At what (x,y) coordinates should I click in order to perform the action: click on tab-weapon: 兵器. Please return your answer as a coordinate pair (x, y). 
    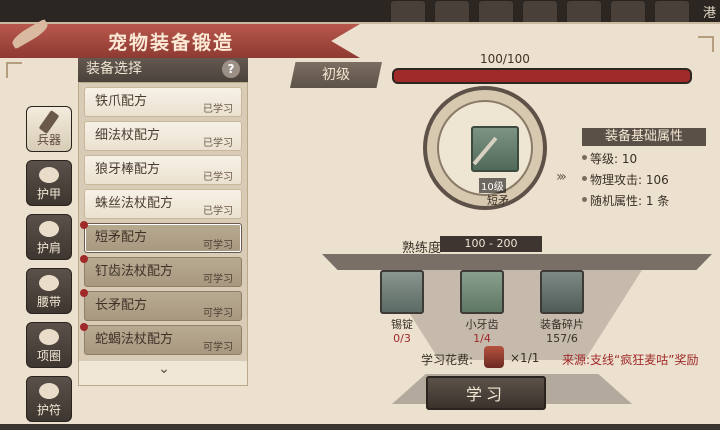
    Looking at the image, I should click on (49, 129).